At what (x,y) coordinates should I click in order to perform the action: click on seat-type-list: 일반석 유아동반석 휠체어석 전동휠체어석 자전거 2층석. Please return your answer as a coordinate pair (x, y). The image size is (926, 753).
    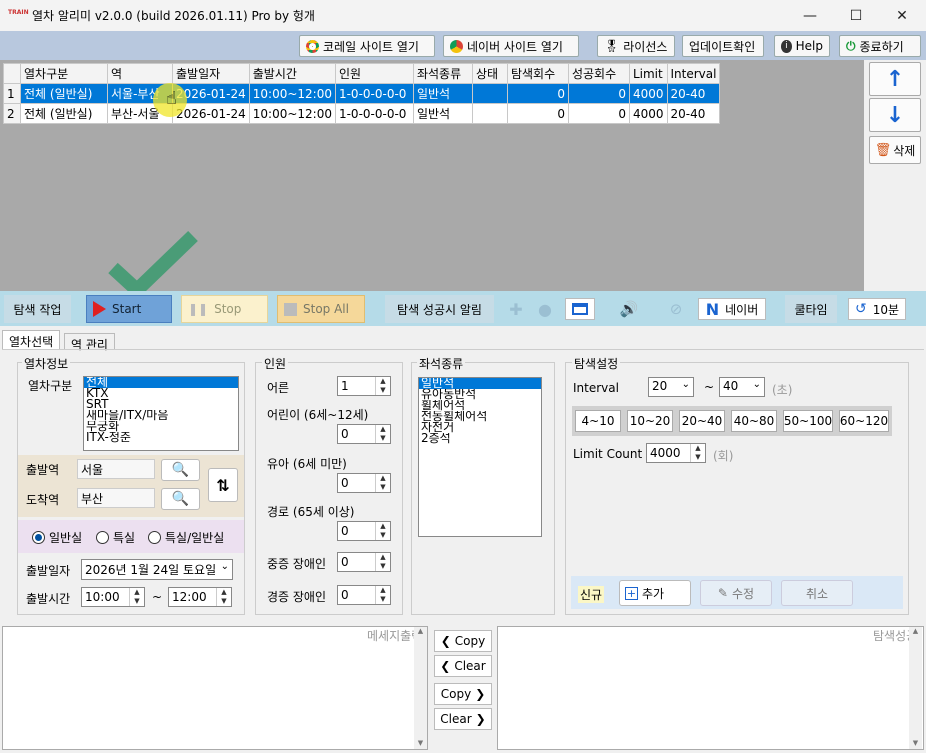
    Looking at the image, I should click on (480, 457).